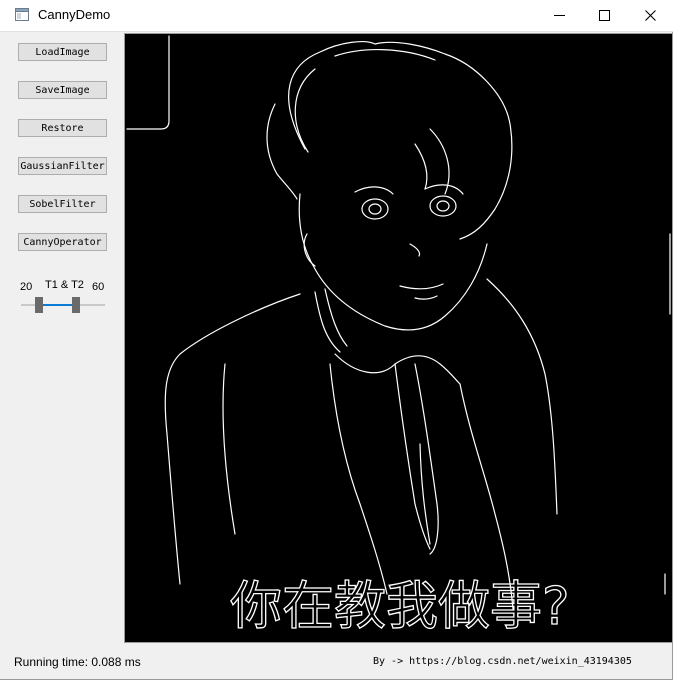 The image size is (681, 684). I want to click on canny-operator-button: CannyOperator, so click(62, 242).